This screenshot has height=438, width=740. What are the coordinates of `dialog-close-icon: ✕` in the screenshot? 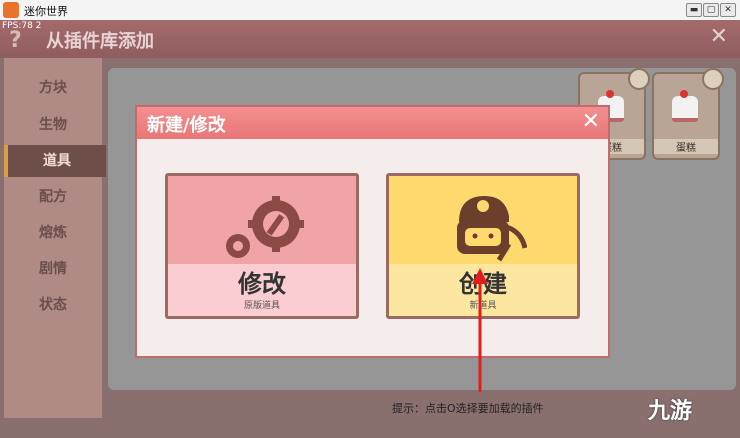 It's located at (591, 121).